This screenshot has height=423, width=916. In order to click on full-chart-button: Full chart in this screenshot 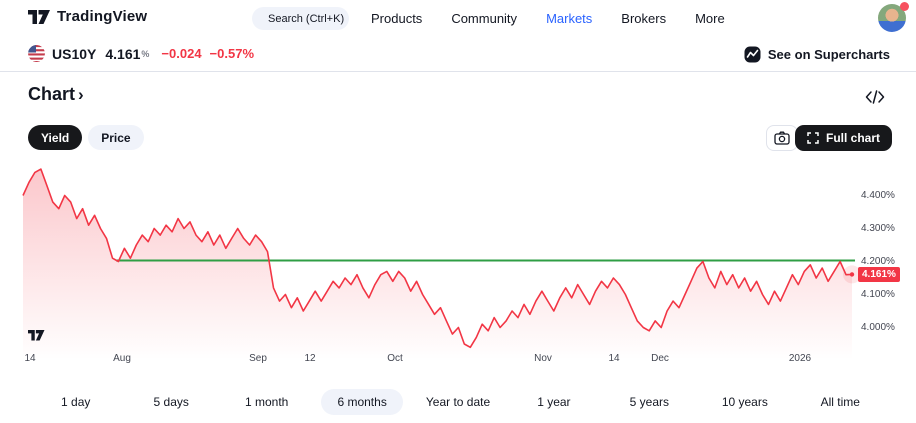, I will do `click(843, 138)`.